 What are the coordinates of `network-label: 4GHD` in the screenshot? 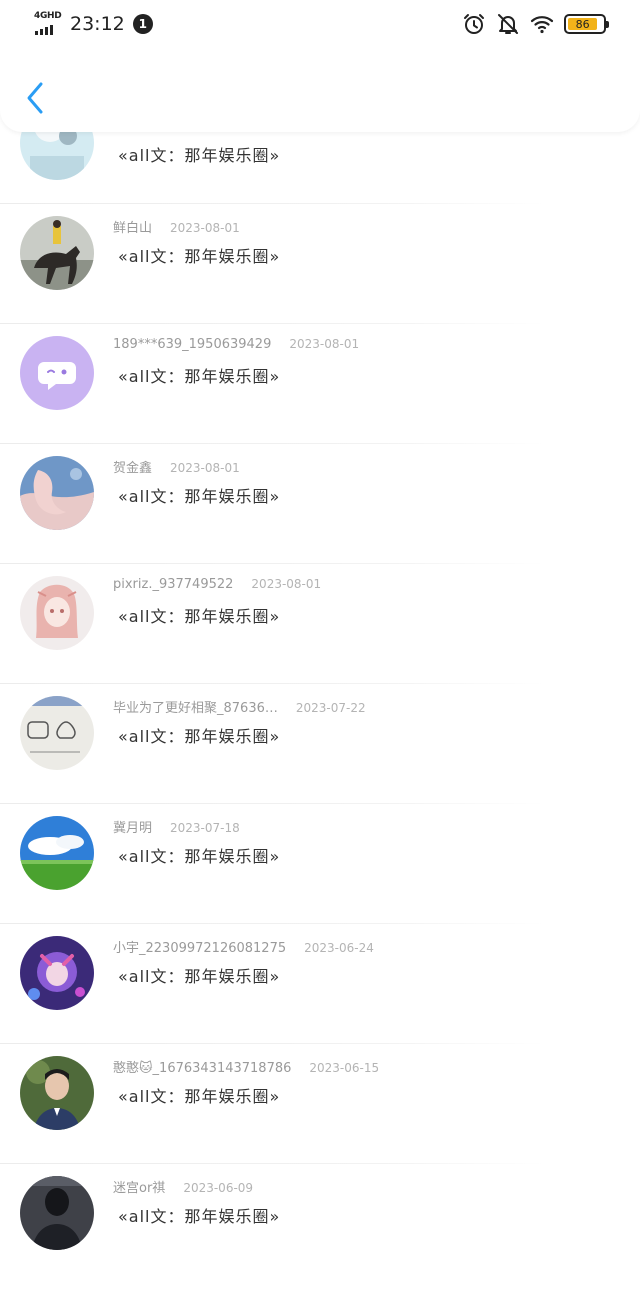 It's located at (48, 16).